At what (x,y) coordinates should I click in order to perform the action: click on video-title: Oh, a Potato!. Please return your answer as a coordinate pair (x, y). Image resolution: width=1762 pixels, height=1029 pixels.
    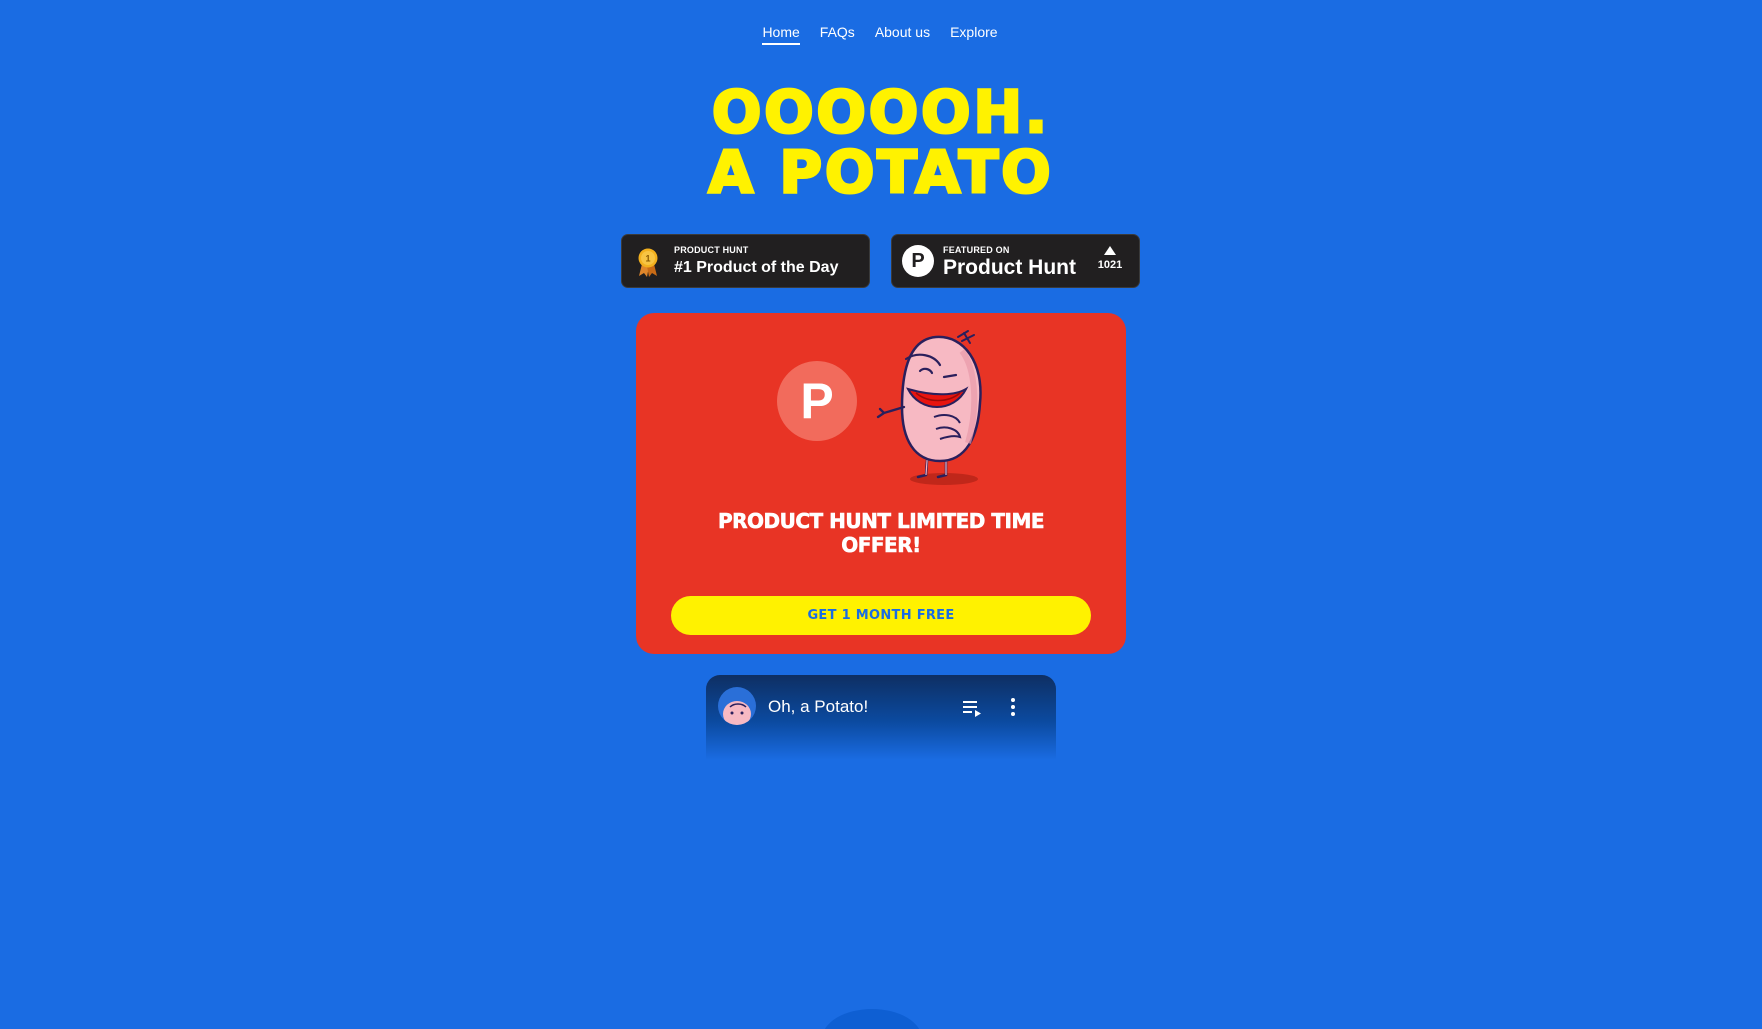
    Looking at the image, I should click on (818, 707).